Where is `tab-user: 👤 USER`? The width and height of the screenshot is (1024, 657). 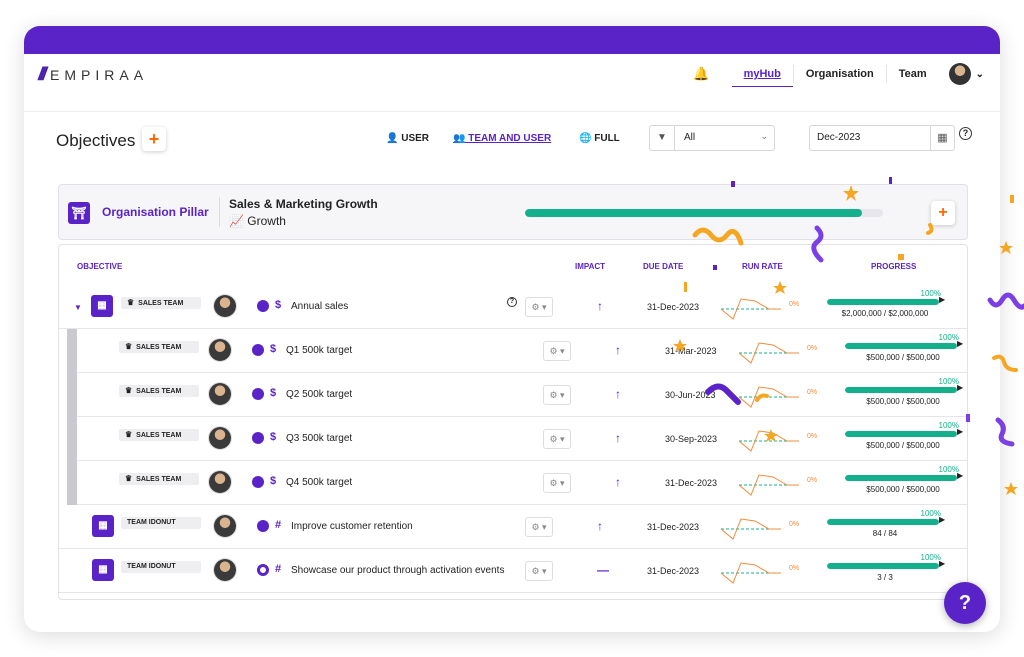
tab-user: 👤 USER is located at coordinates (407, 138).